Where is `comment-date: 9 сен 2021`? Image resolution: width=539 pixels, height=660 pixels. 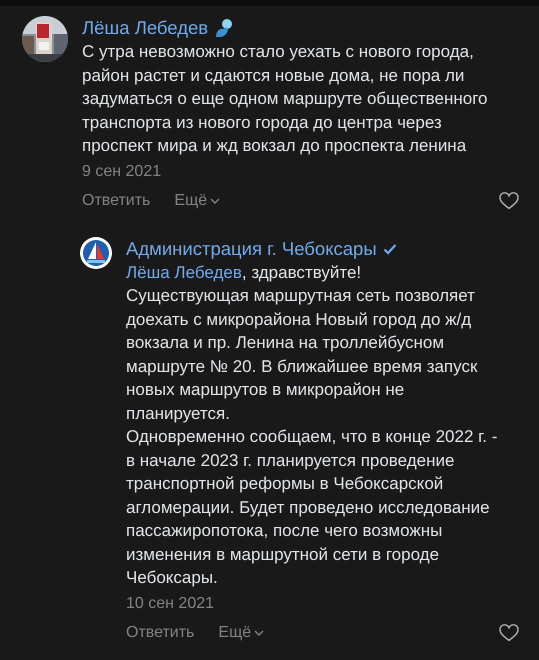 comment-date: 9 сен 2021 is located at coordinates (122, 172).